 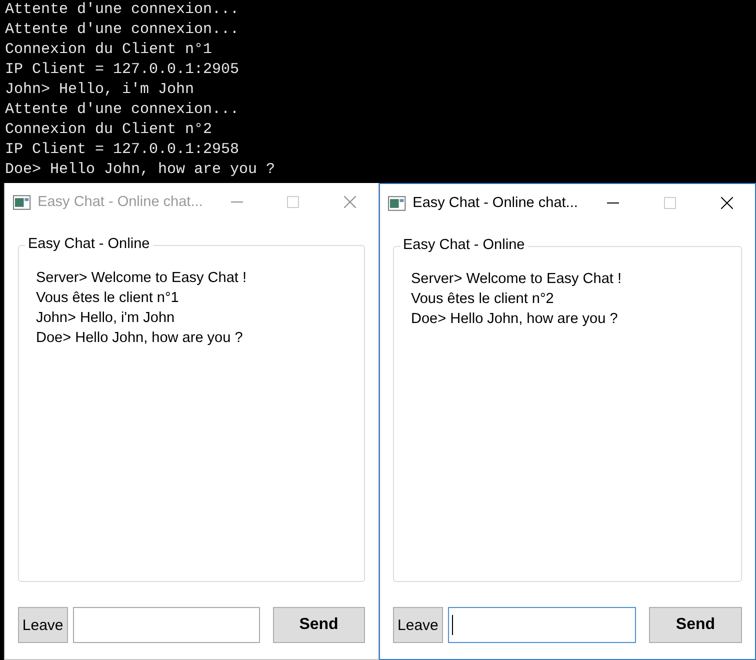 I want to click on console-line: IP Client = 127.0.0.1:2905, so click(x=122, y=70).